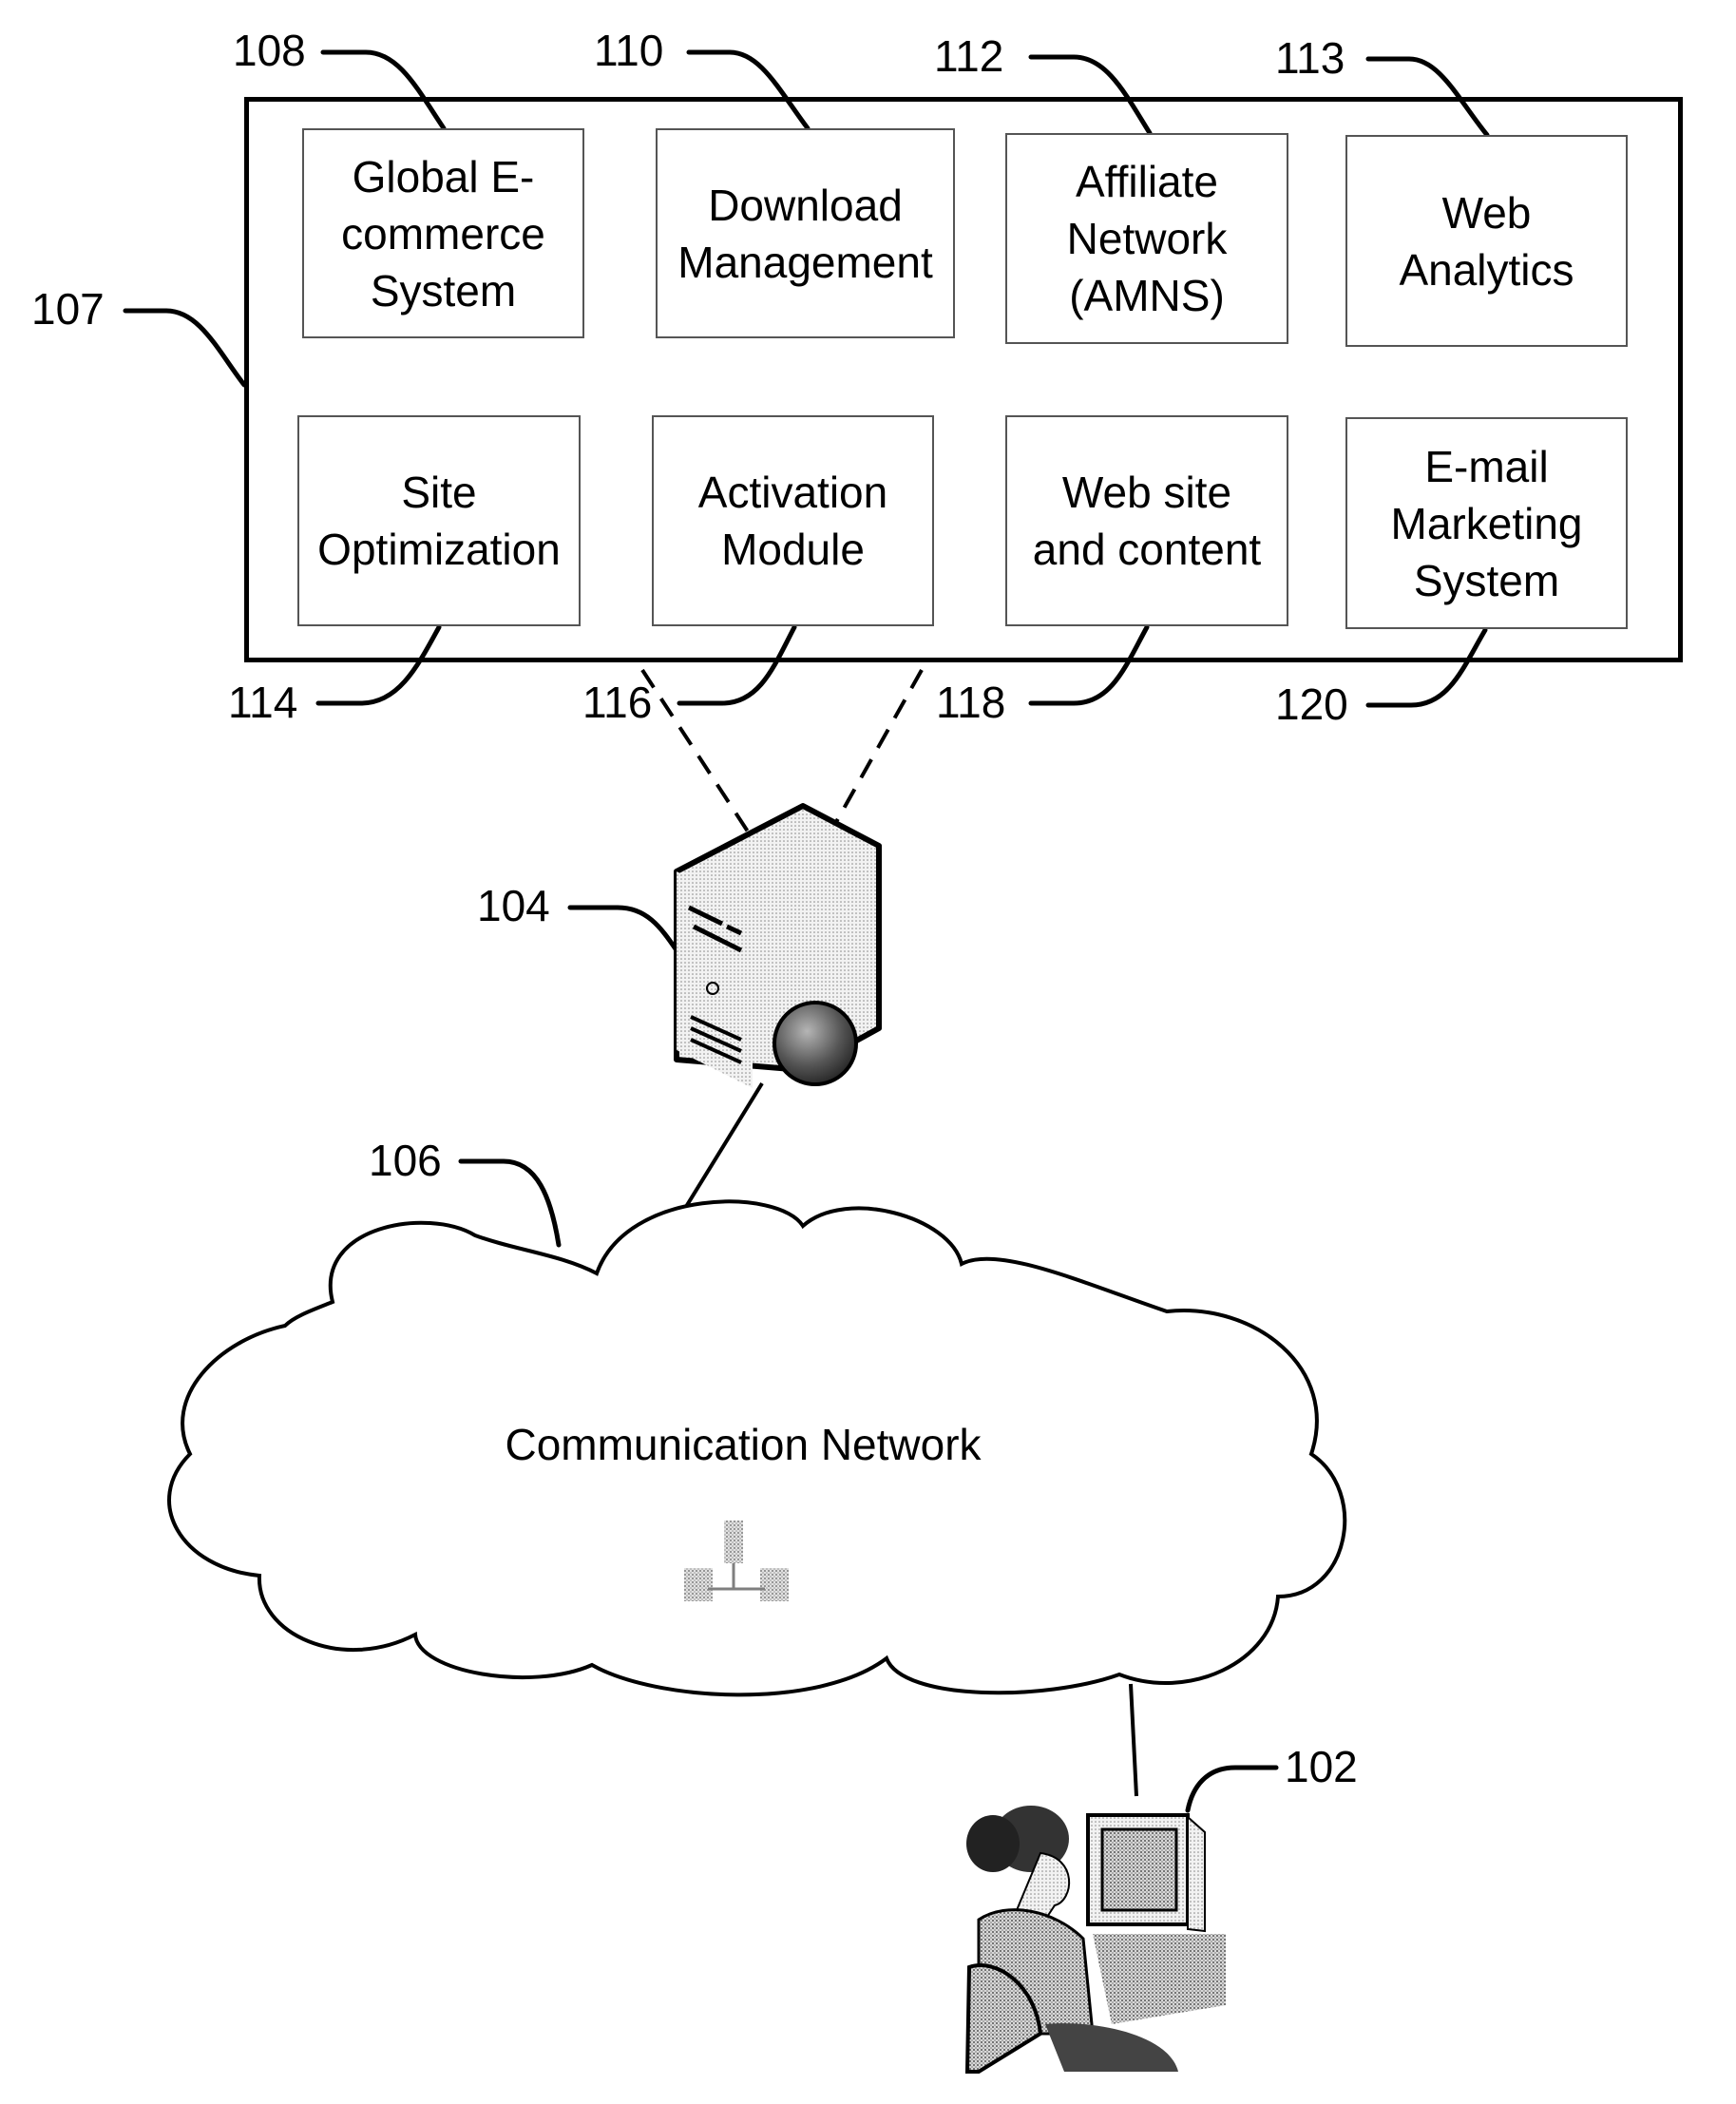 This screenshot has width=1736, height=2104. Describe the element at coordinates (744, 1445) in the screenshot. I see `network-label: Communication Network` at that location.